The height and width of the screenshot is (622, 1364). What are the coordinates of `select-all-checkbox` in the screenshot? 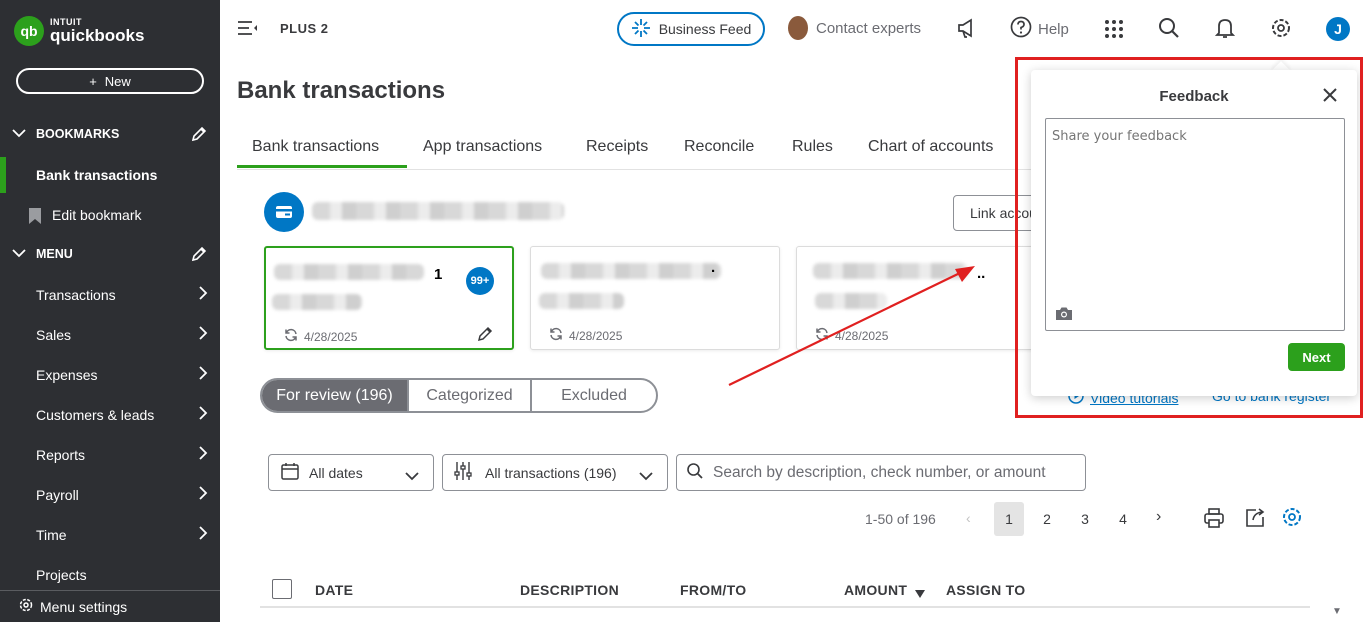 It's located at (282, 589).